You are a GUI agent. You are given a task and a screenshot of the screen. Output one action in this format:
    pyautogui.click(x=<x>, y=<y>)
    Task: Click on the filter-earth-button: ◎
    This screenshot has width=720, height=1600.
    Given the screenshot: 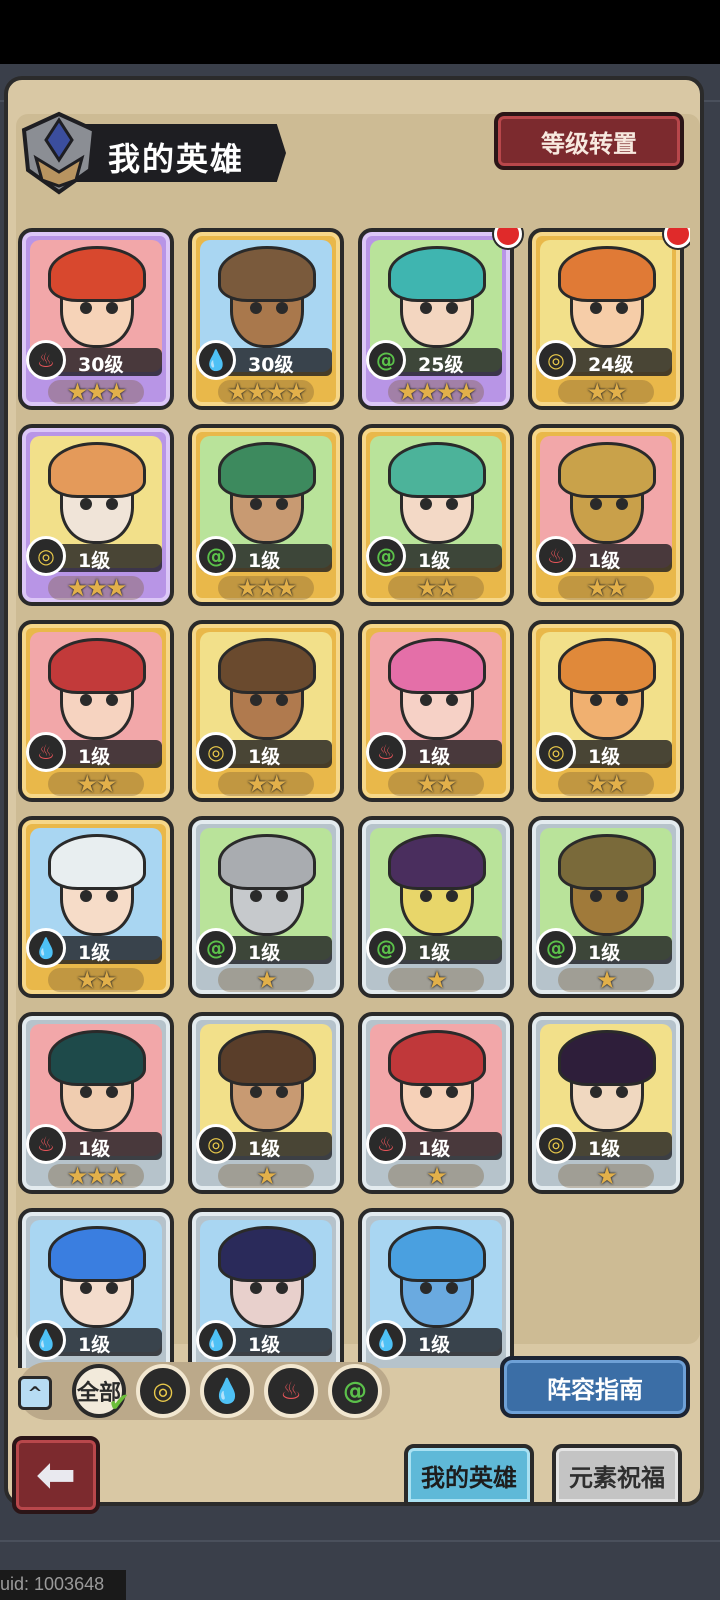 What is the action you would take?
    pyautogui.click(x=163, y=1391)
    